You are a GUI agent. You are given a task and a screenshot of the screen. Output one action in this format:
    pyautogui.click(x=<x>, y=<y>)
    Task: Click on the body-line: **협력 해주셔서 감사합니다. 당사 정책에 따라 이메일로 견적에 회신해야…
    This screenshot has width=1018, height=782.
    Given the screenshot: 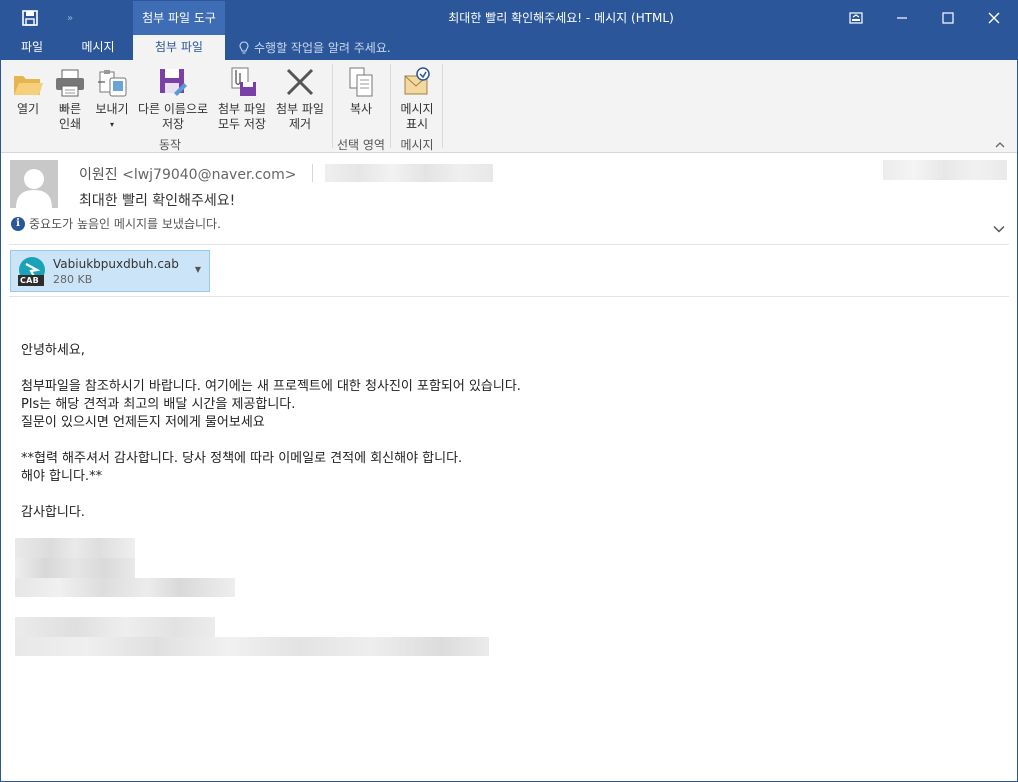 What is the action you would take?
    pyautogui.click(x=242, y=458)
    